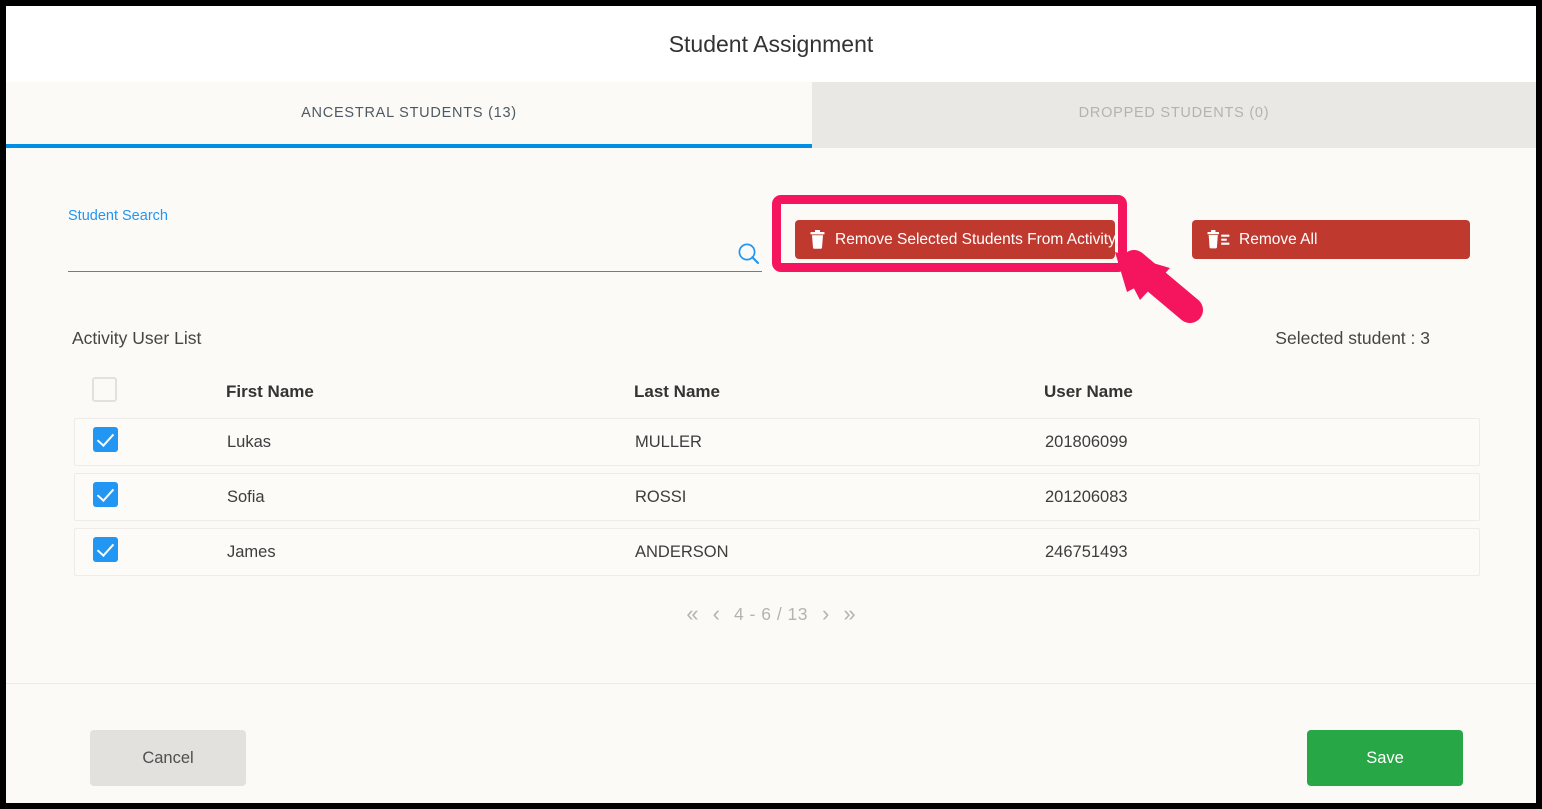  Describe the element at coordinates (661, 496) in the screenshot. I see `cell-last-name: ROSSI` at that location.